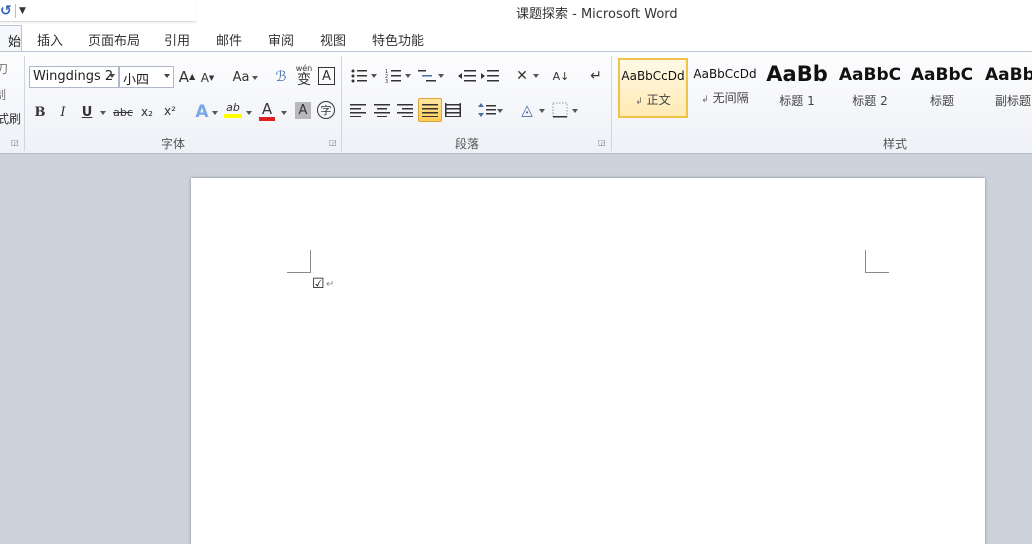  What do you see at coordinates (170, 111) in the screenshot?
I see `superscript-button: x²` at bounding box center [170, 111].